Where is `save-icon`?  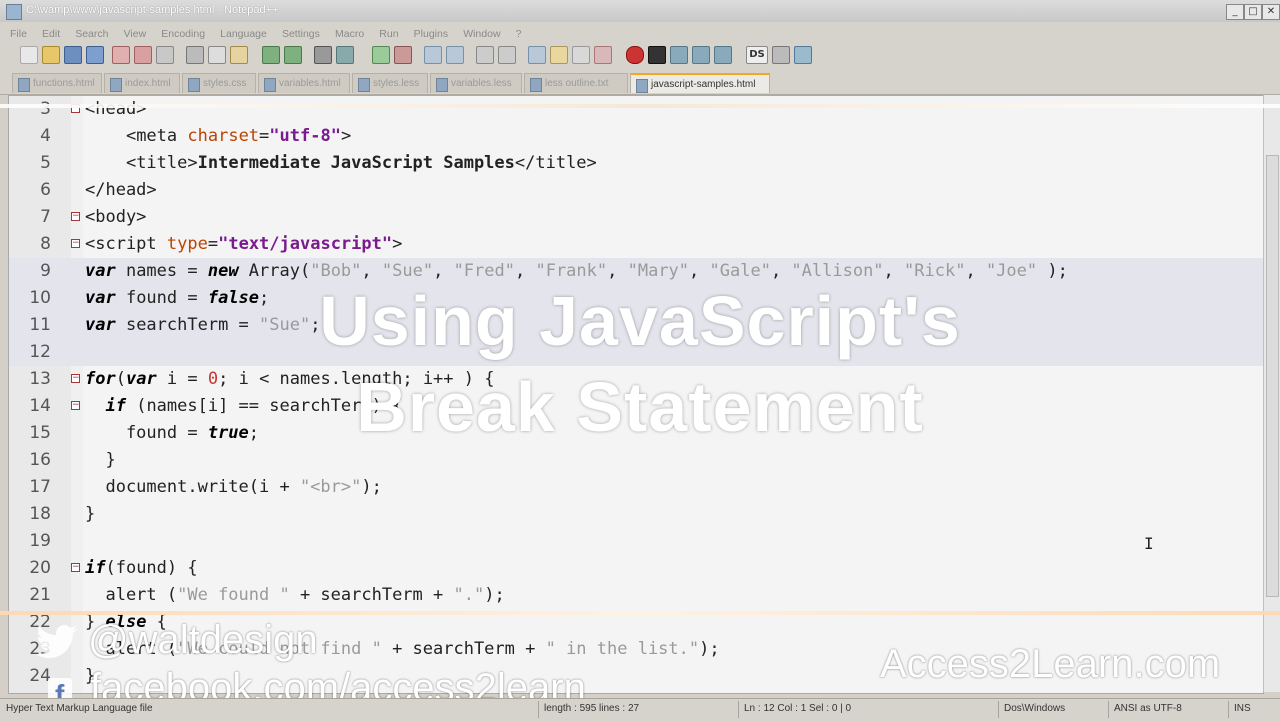 save-icon is located at coordinates (73, 55).